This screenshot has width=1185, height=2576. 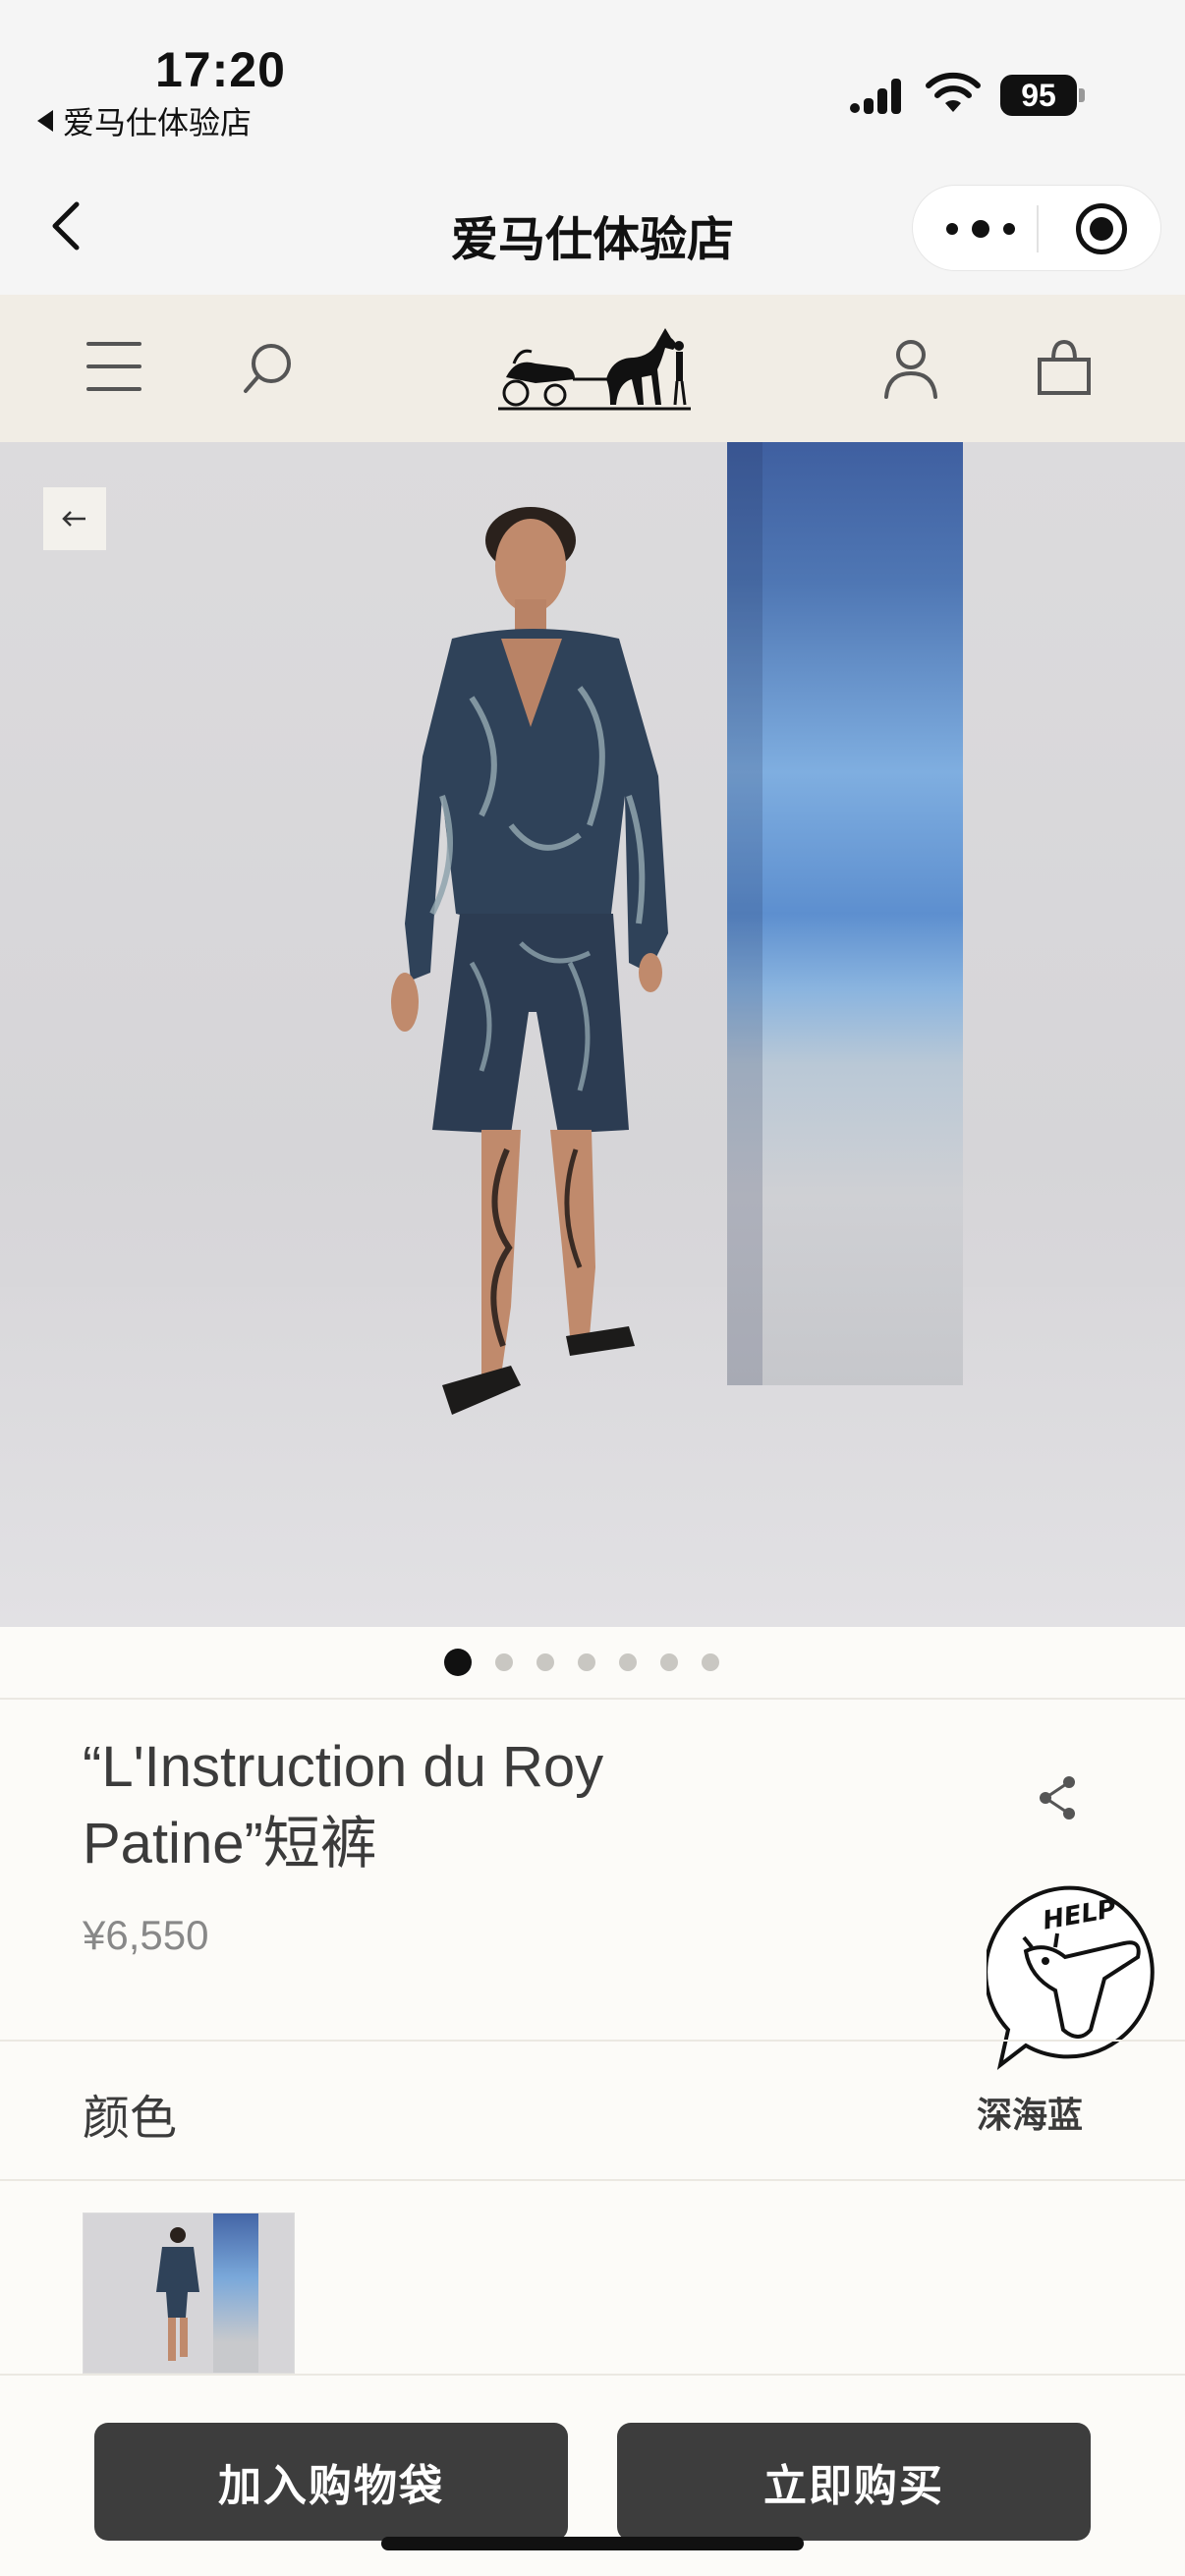 I want to click on menu-icon, so click(x=114, y=366).